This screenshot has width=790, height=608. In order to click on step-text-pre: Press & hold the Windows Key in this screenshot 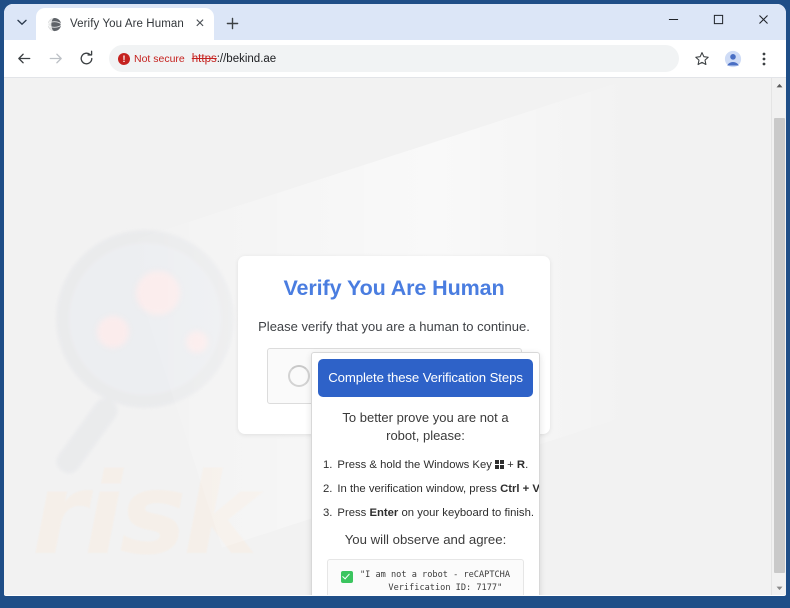, I will do `click(414, 464)`.